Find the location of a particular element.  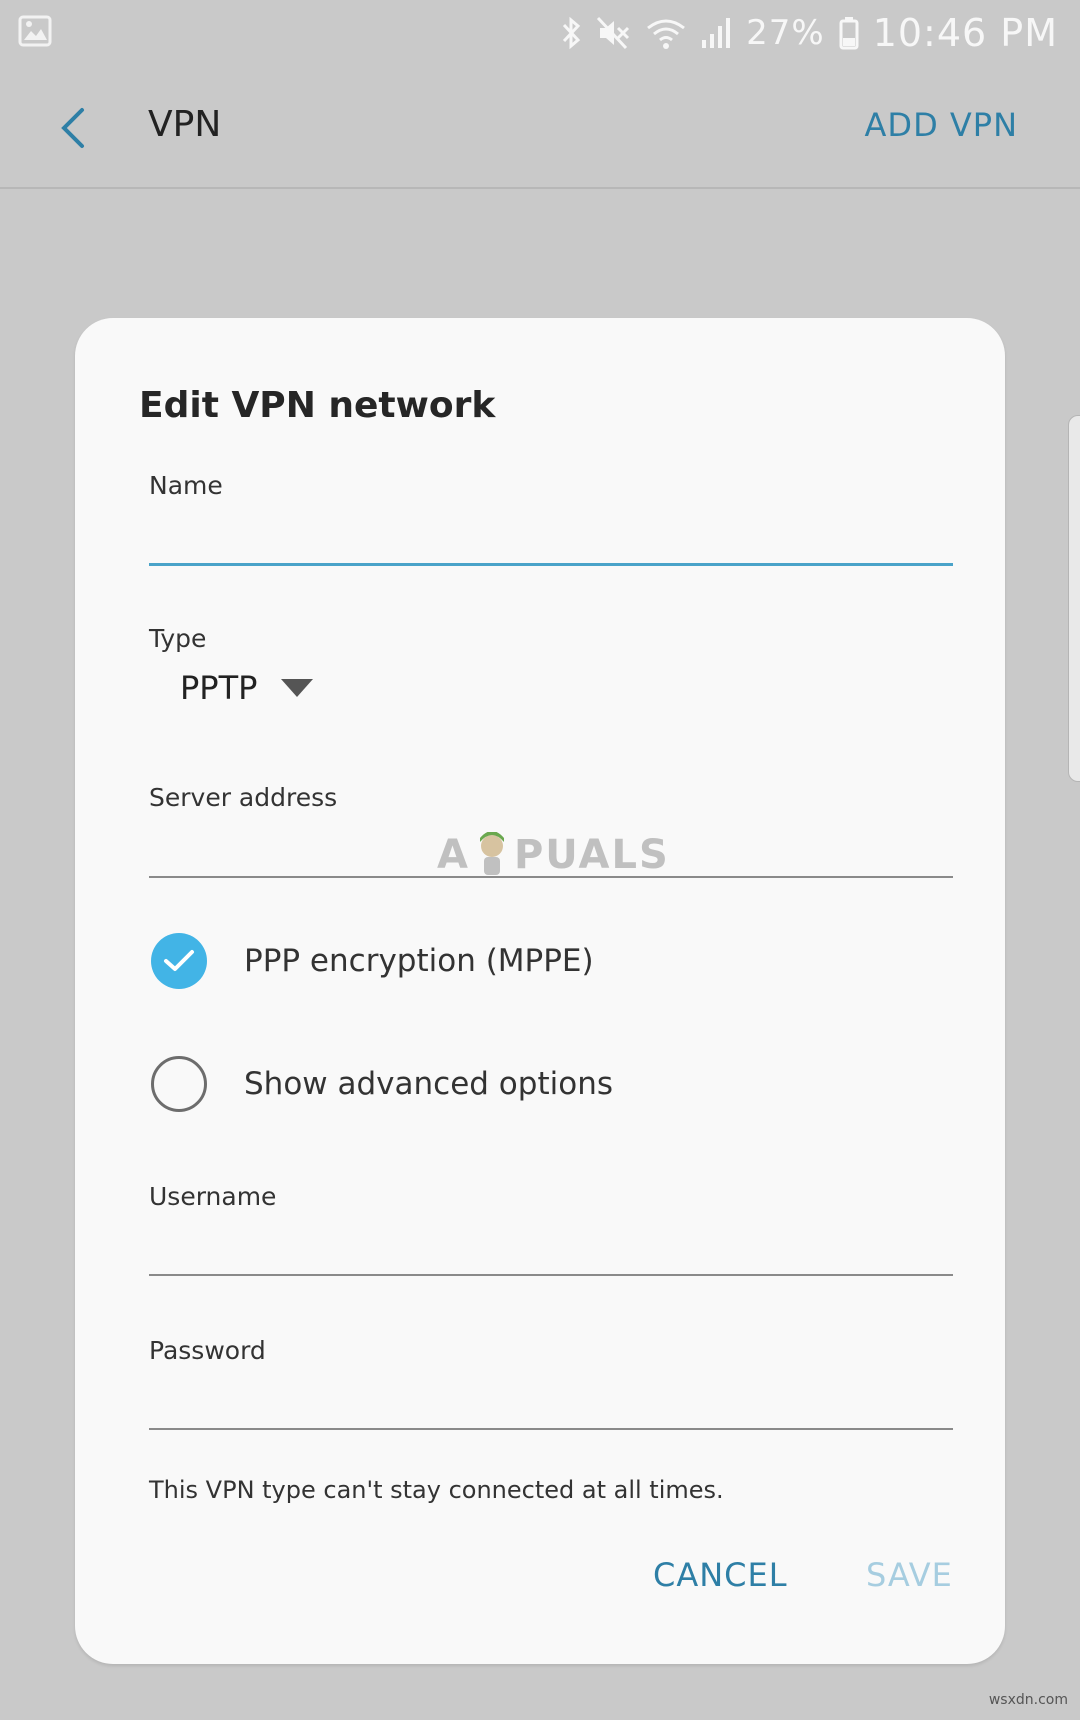

gallery-icon is located at coordinates (35, 31).